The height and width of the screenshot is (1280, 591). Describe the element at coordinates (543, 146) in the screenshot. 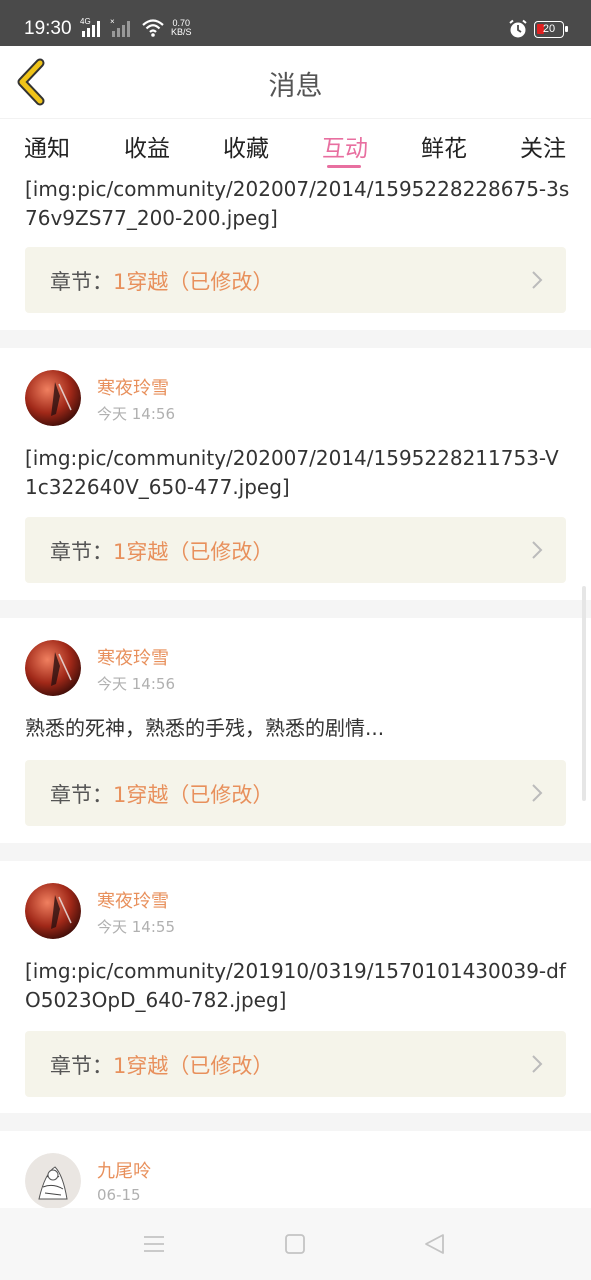

I see `tab-follows: 关注` at that location.